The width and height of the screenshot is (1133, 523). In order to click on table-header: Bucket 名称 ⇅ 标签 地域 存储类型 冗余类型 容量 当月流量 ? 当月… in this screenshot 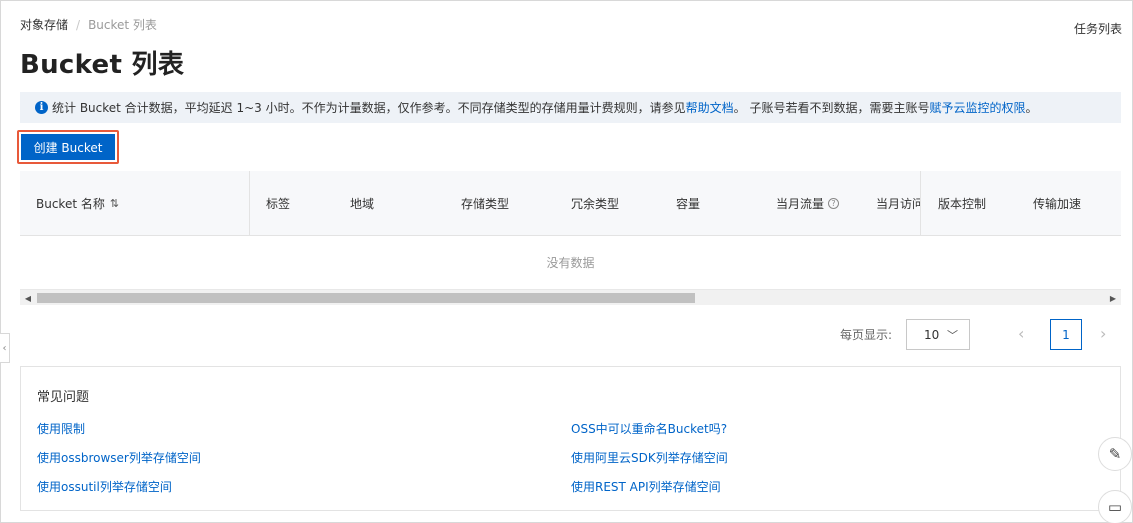, I will do `click(570, 203)`.